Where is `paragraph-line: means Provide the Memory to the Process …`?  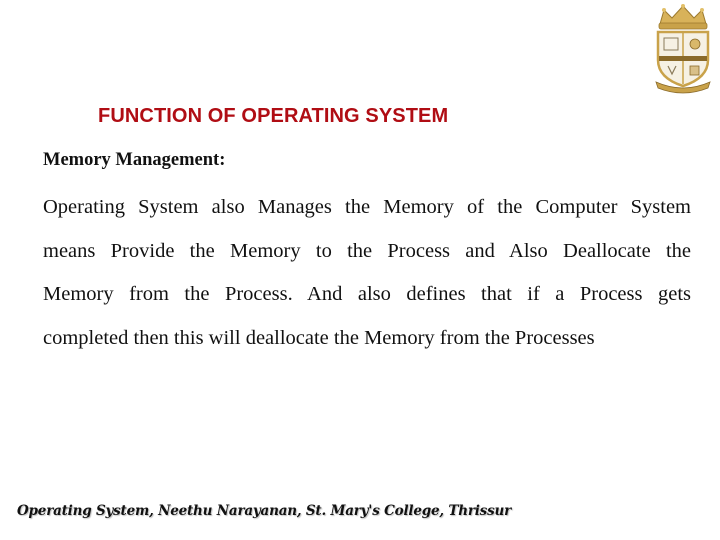
paragraph-line: means Provide the Memory to the Process … is located at coordinates (367, 250).